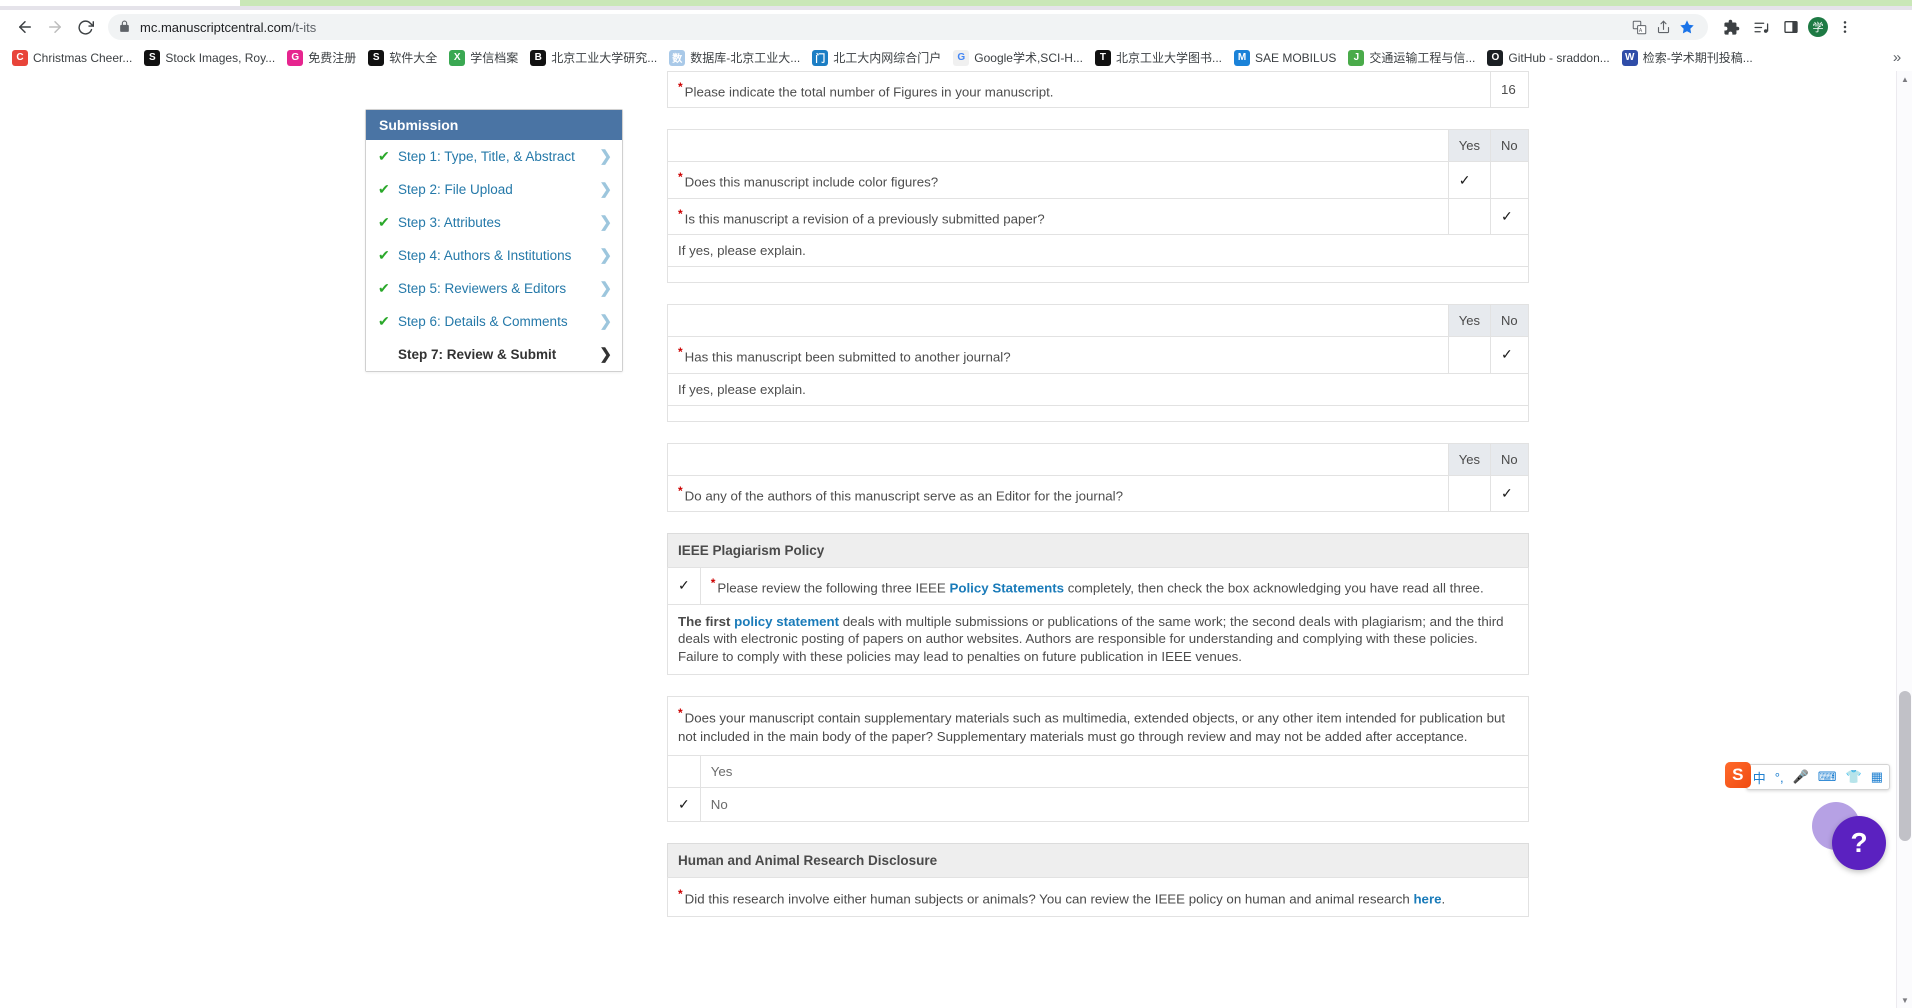 This screenshot has width=1912, height=1008. I want to click on ime-toolbox-icon: ▦, so click(1877, 777).